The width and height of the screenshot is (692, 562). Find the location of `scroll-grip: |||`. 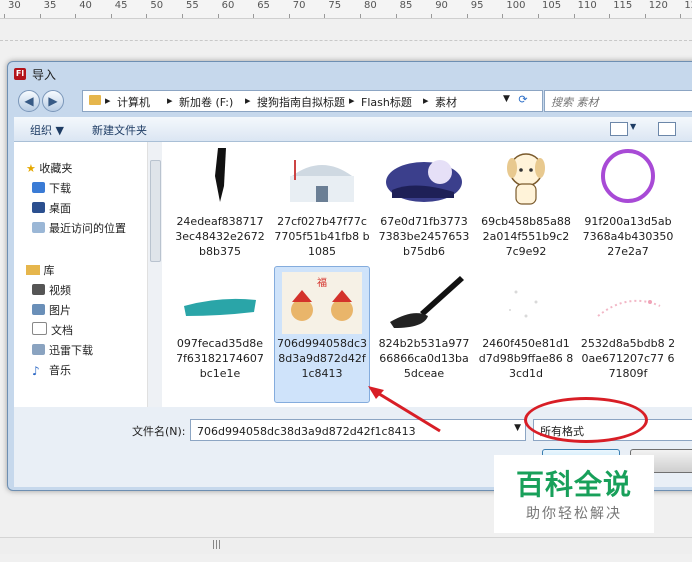

scroll-grip: ||| is located at coordinates (216, 545).